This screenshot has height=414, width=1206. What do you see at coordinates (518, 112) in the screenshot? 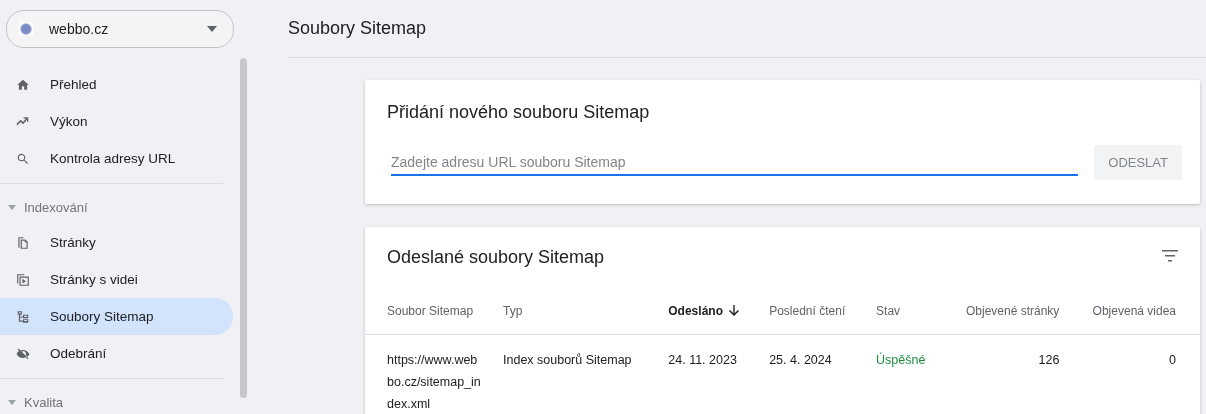
I see `card-title: Přidání nového souboru Sitemap` at bounding box center [518, 112].